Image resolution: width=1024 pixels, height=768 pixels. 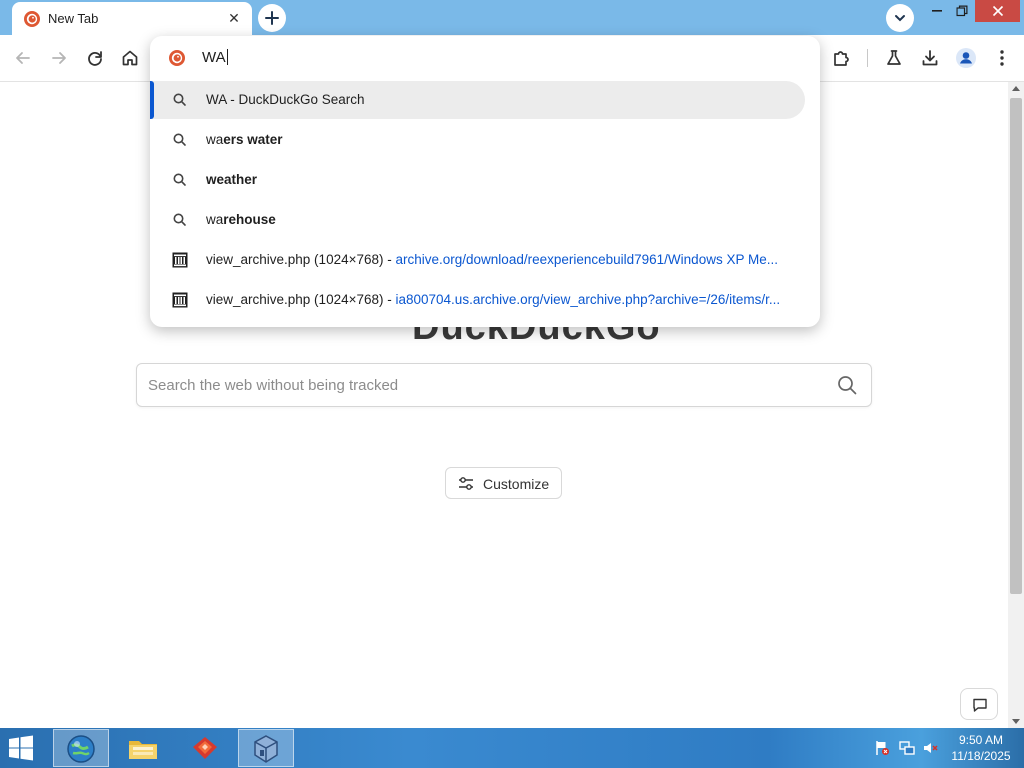 I want to click on back-icon, so click(x=23, y=58).